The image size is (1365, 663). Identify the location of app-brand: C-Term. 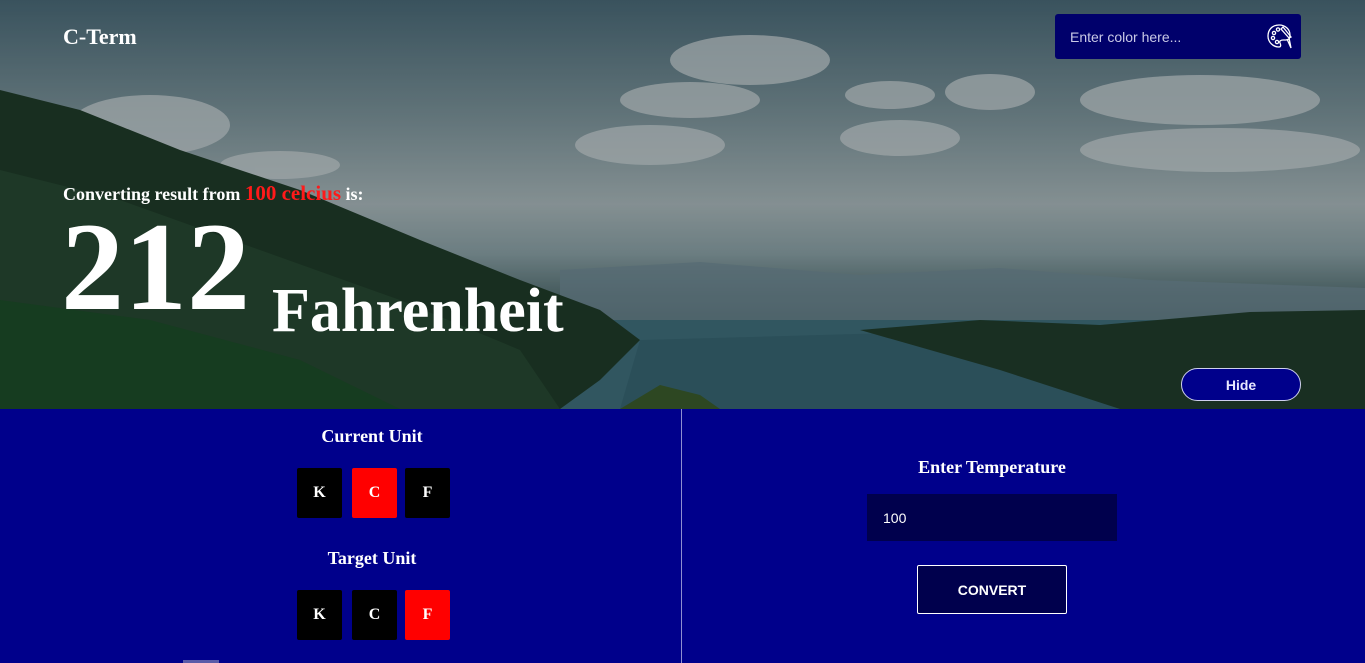
(100, 37).